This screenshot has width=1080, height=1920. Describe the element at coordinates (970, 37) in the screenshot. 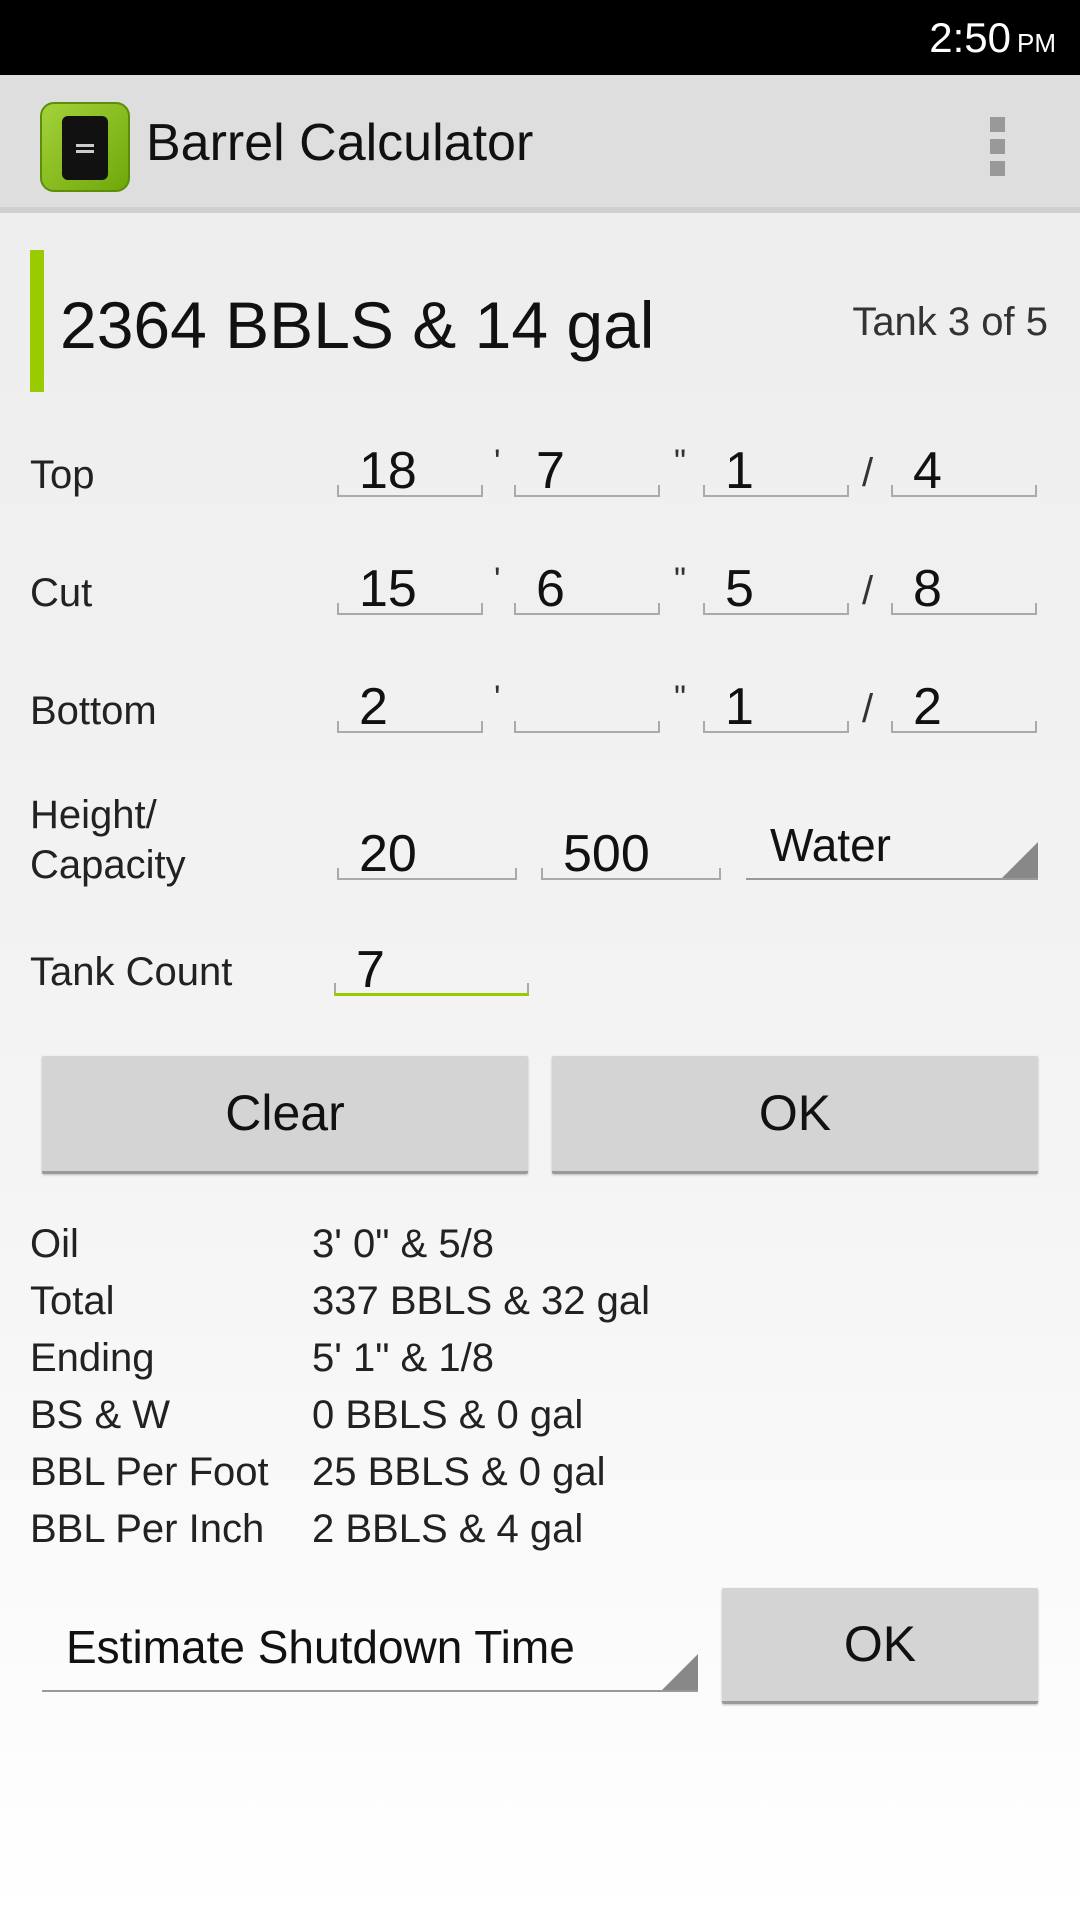

I see `clock-time: 2:50` at that location.